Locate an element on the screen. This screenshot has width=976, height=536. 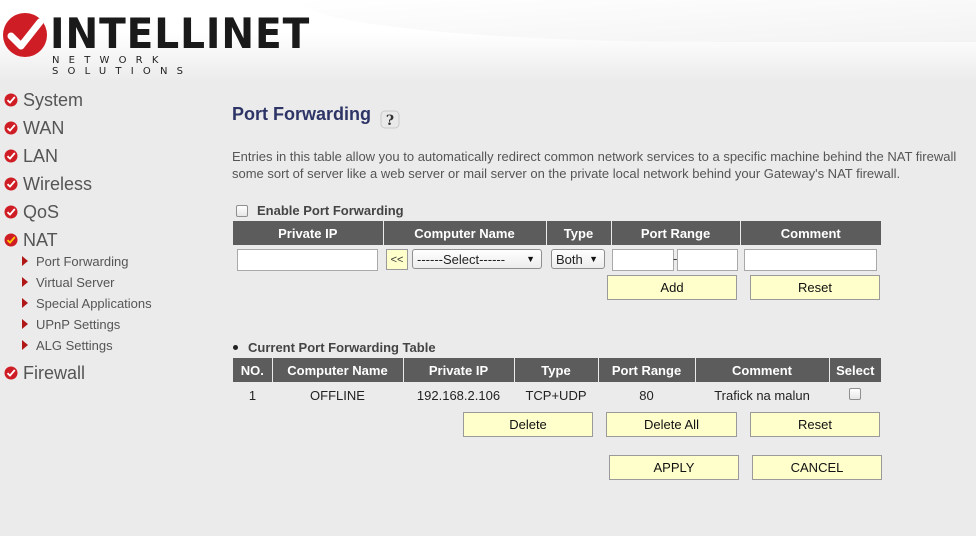
sidebar-item-system: System is located at coordinates (43, 100).